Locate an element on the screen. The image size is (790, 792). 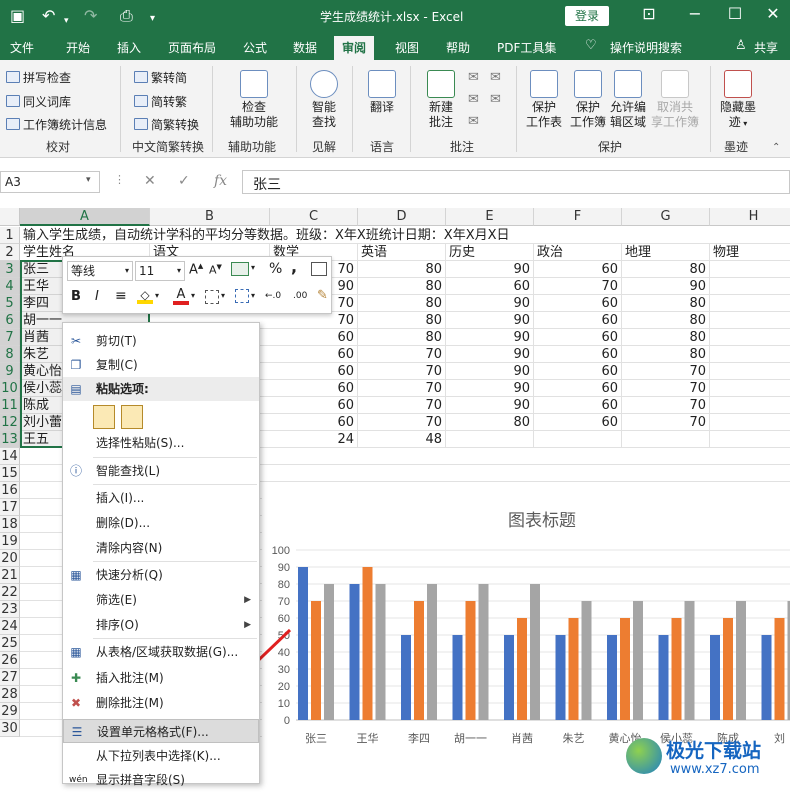
chart-title: 图表标题 is located at coordinates (542, 520).